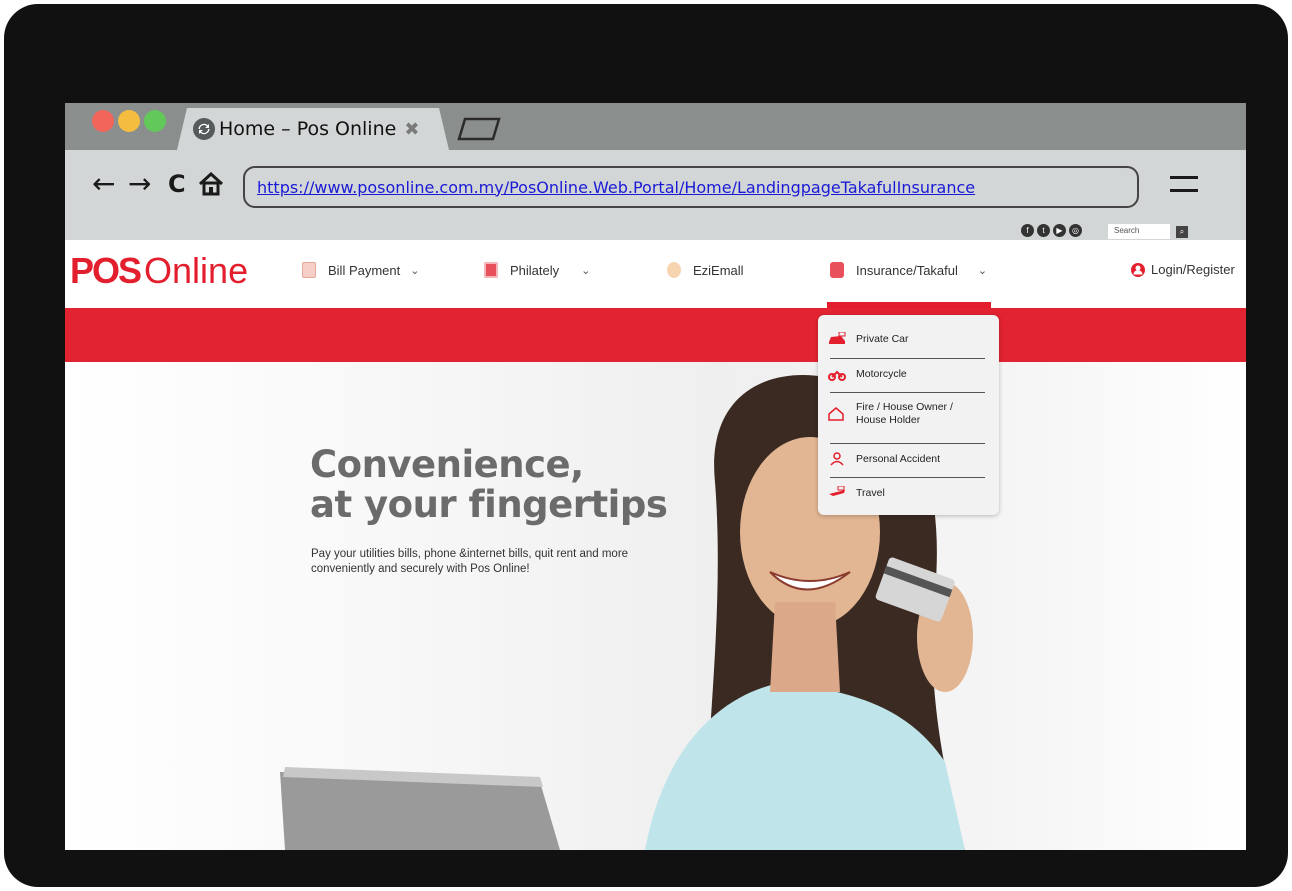  Describe the element at coordinates (489, 504) in the screenshot. I see `hero-title-line2: at your fingertips` at that location.